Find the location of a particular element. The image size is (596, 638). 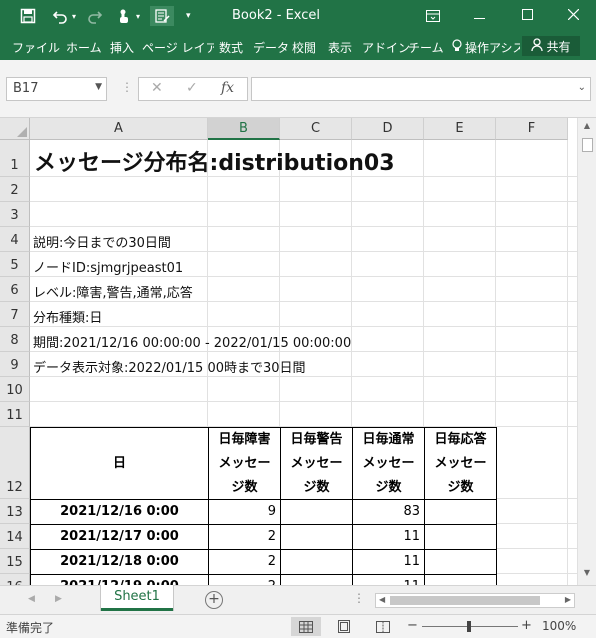

tell-me-box: 操作アシスト is located at coordinates (486, 47).